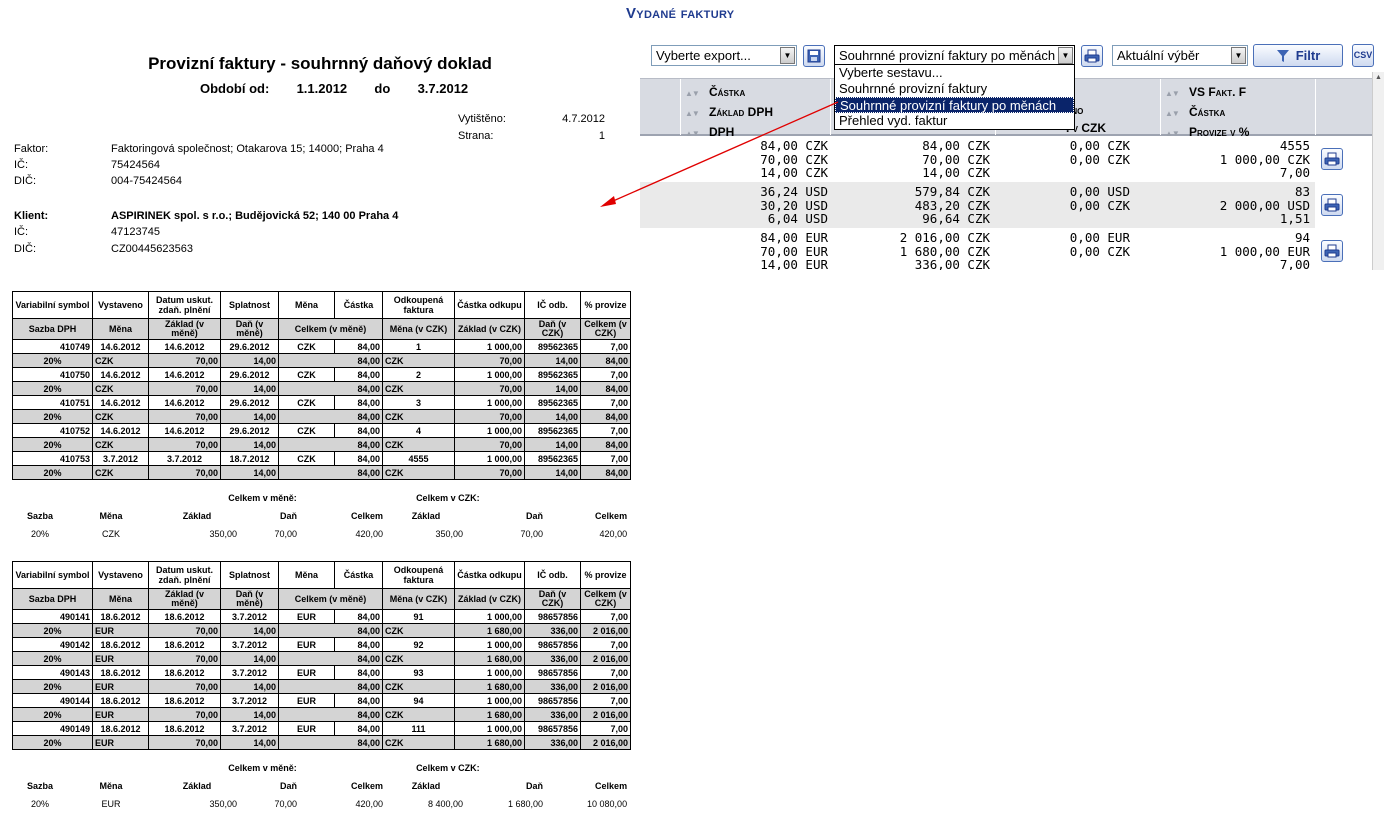 Image resolution: width=1390 pixels, height=827 pixels. Describe the element at coordinates (944, 250) in the screenshot. I see `cell-amount-czk: 2 016,00 CZK 1 680,00 CZK 336,00 CZK` at that location.